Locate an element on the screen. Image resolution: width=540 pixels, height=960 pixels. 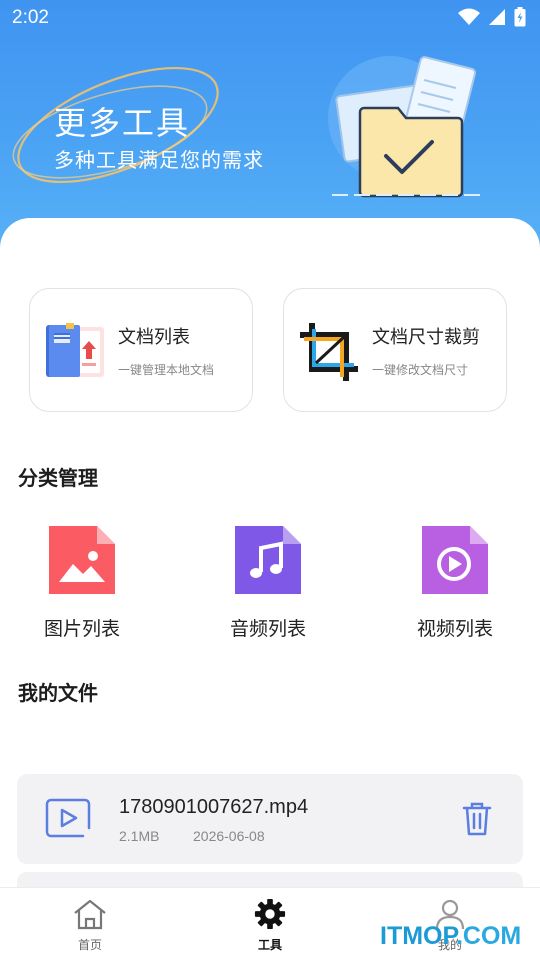
category-video: 视频列表 is located at coordinates (455, 582).